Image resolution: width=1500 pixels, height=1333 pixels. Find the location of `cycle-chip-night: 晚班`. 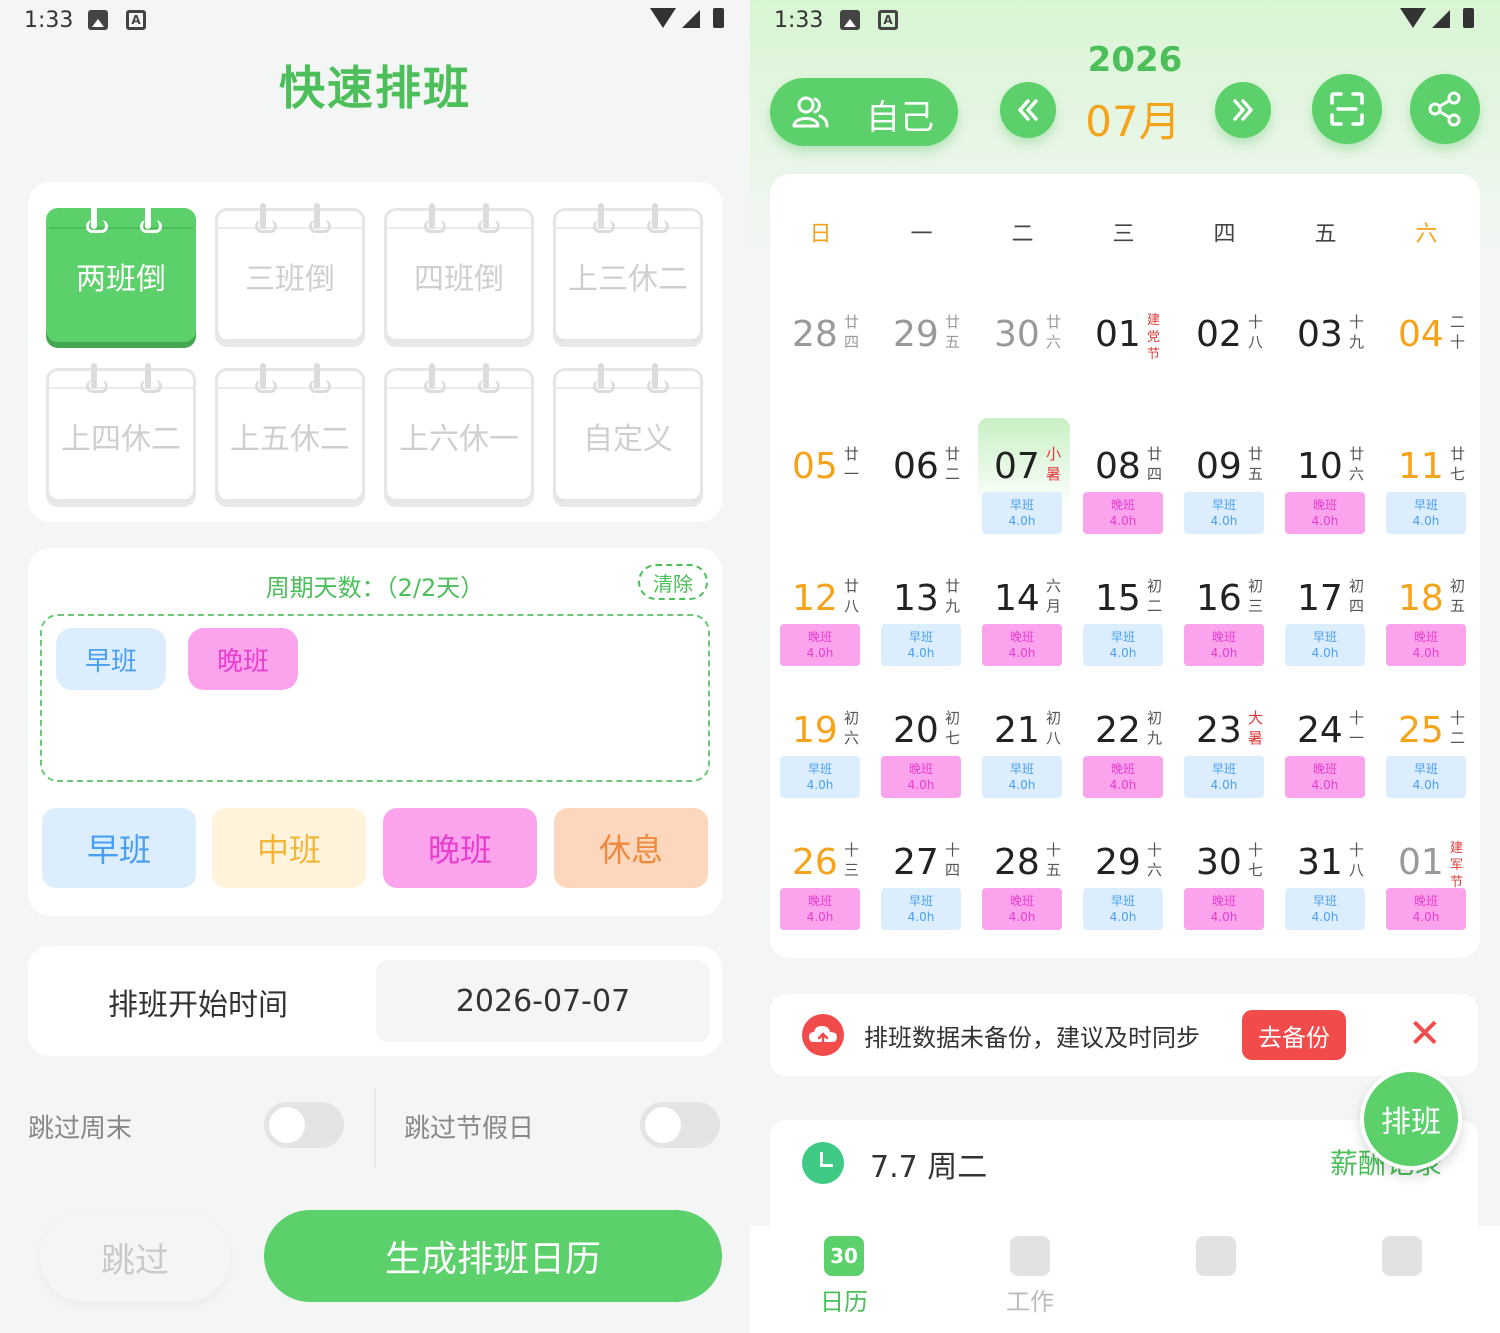

cycle-chip-night: 晚班 is located at coordinates (243, 659).